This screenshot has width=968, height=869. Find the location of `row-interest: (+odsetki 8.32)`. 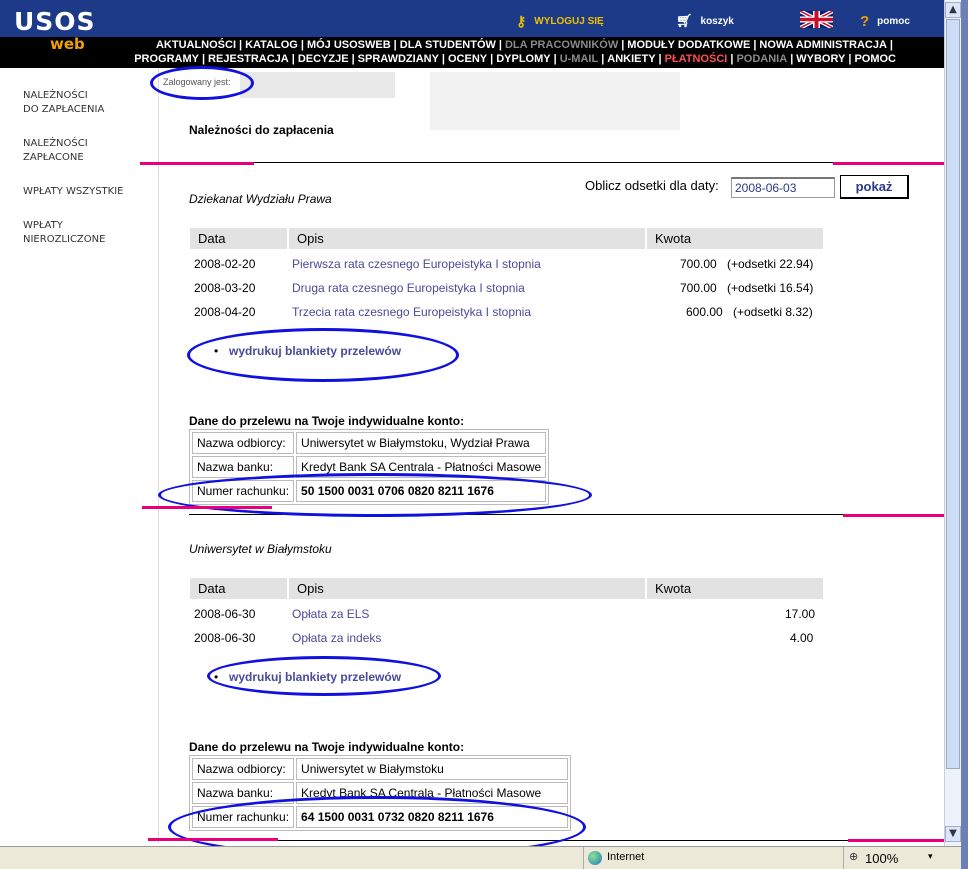

row-interest: (+odsetki 8.32) is located at coordinates (773, 312).